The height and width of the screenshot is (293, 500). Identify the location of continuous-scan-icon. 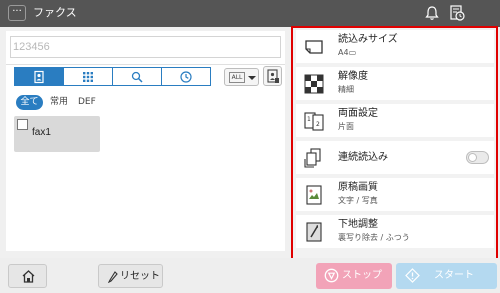
(312, 158).